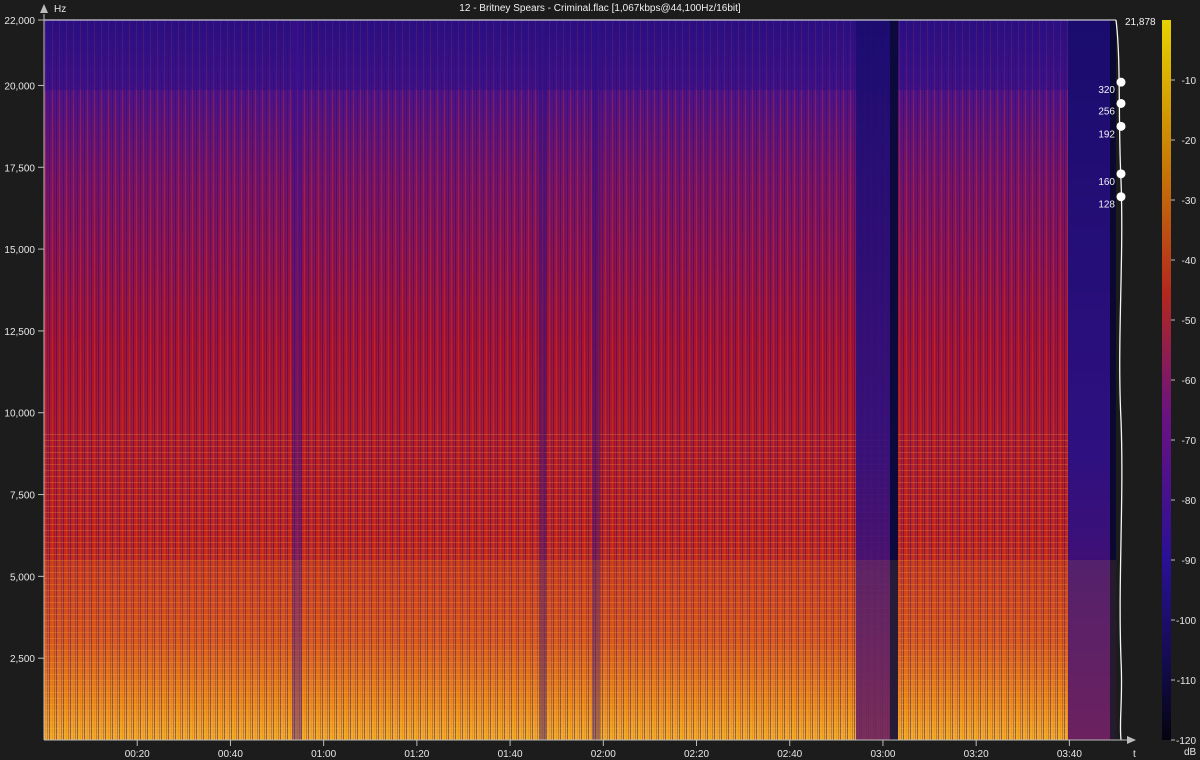  What do you see at coordinates (789, 754) in the screenshot?
I see `x-tick-label: 02:40` at bounding box center [789, 754].